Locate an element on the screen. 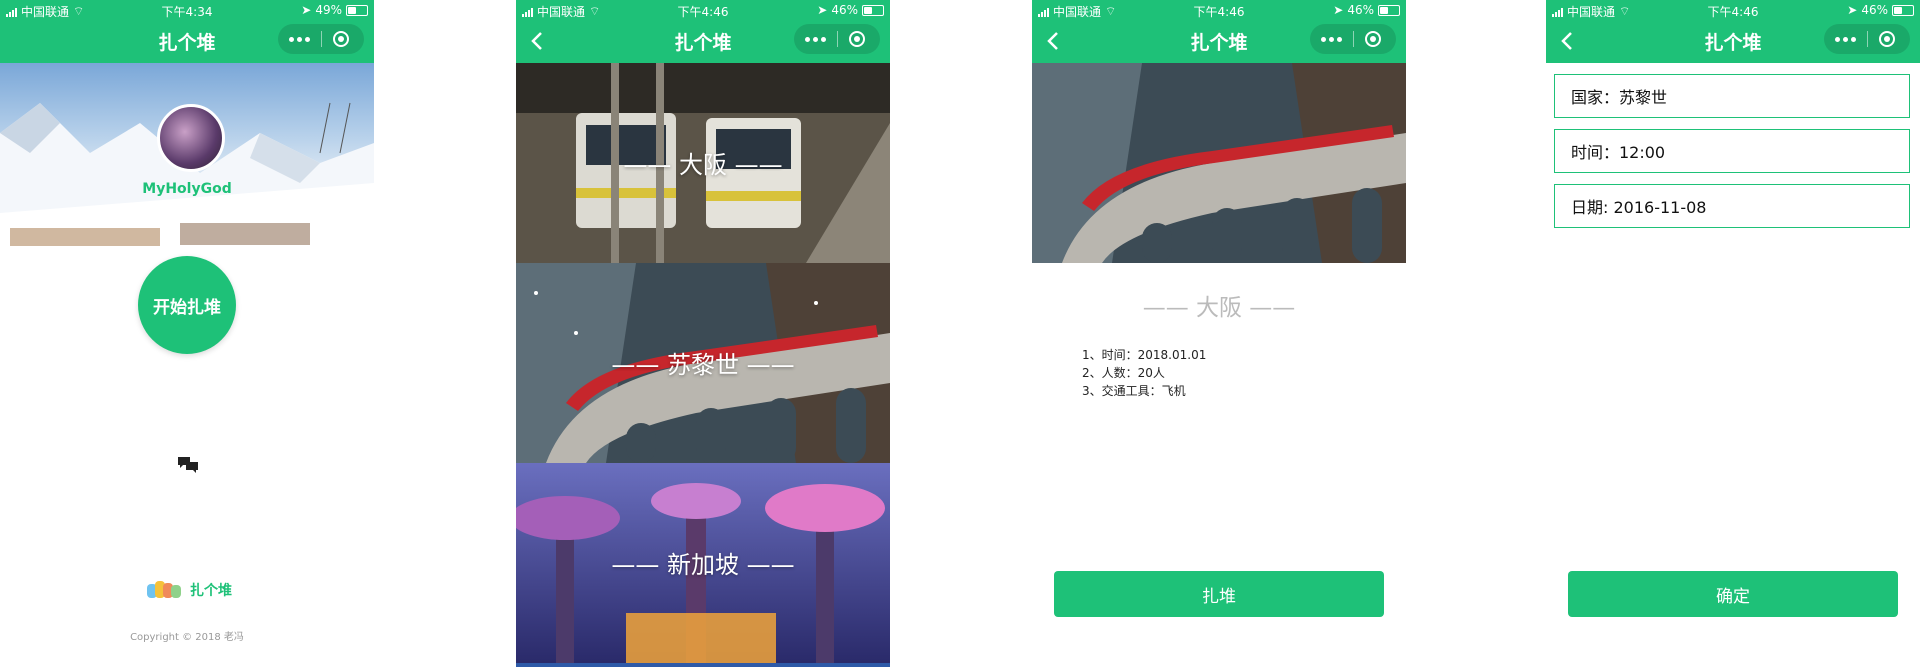 This screenshot has width=1920, height=667. mountain-railway-image is located at coordinates (1219, 163).